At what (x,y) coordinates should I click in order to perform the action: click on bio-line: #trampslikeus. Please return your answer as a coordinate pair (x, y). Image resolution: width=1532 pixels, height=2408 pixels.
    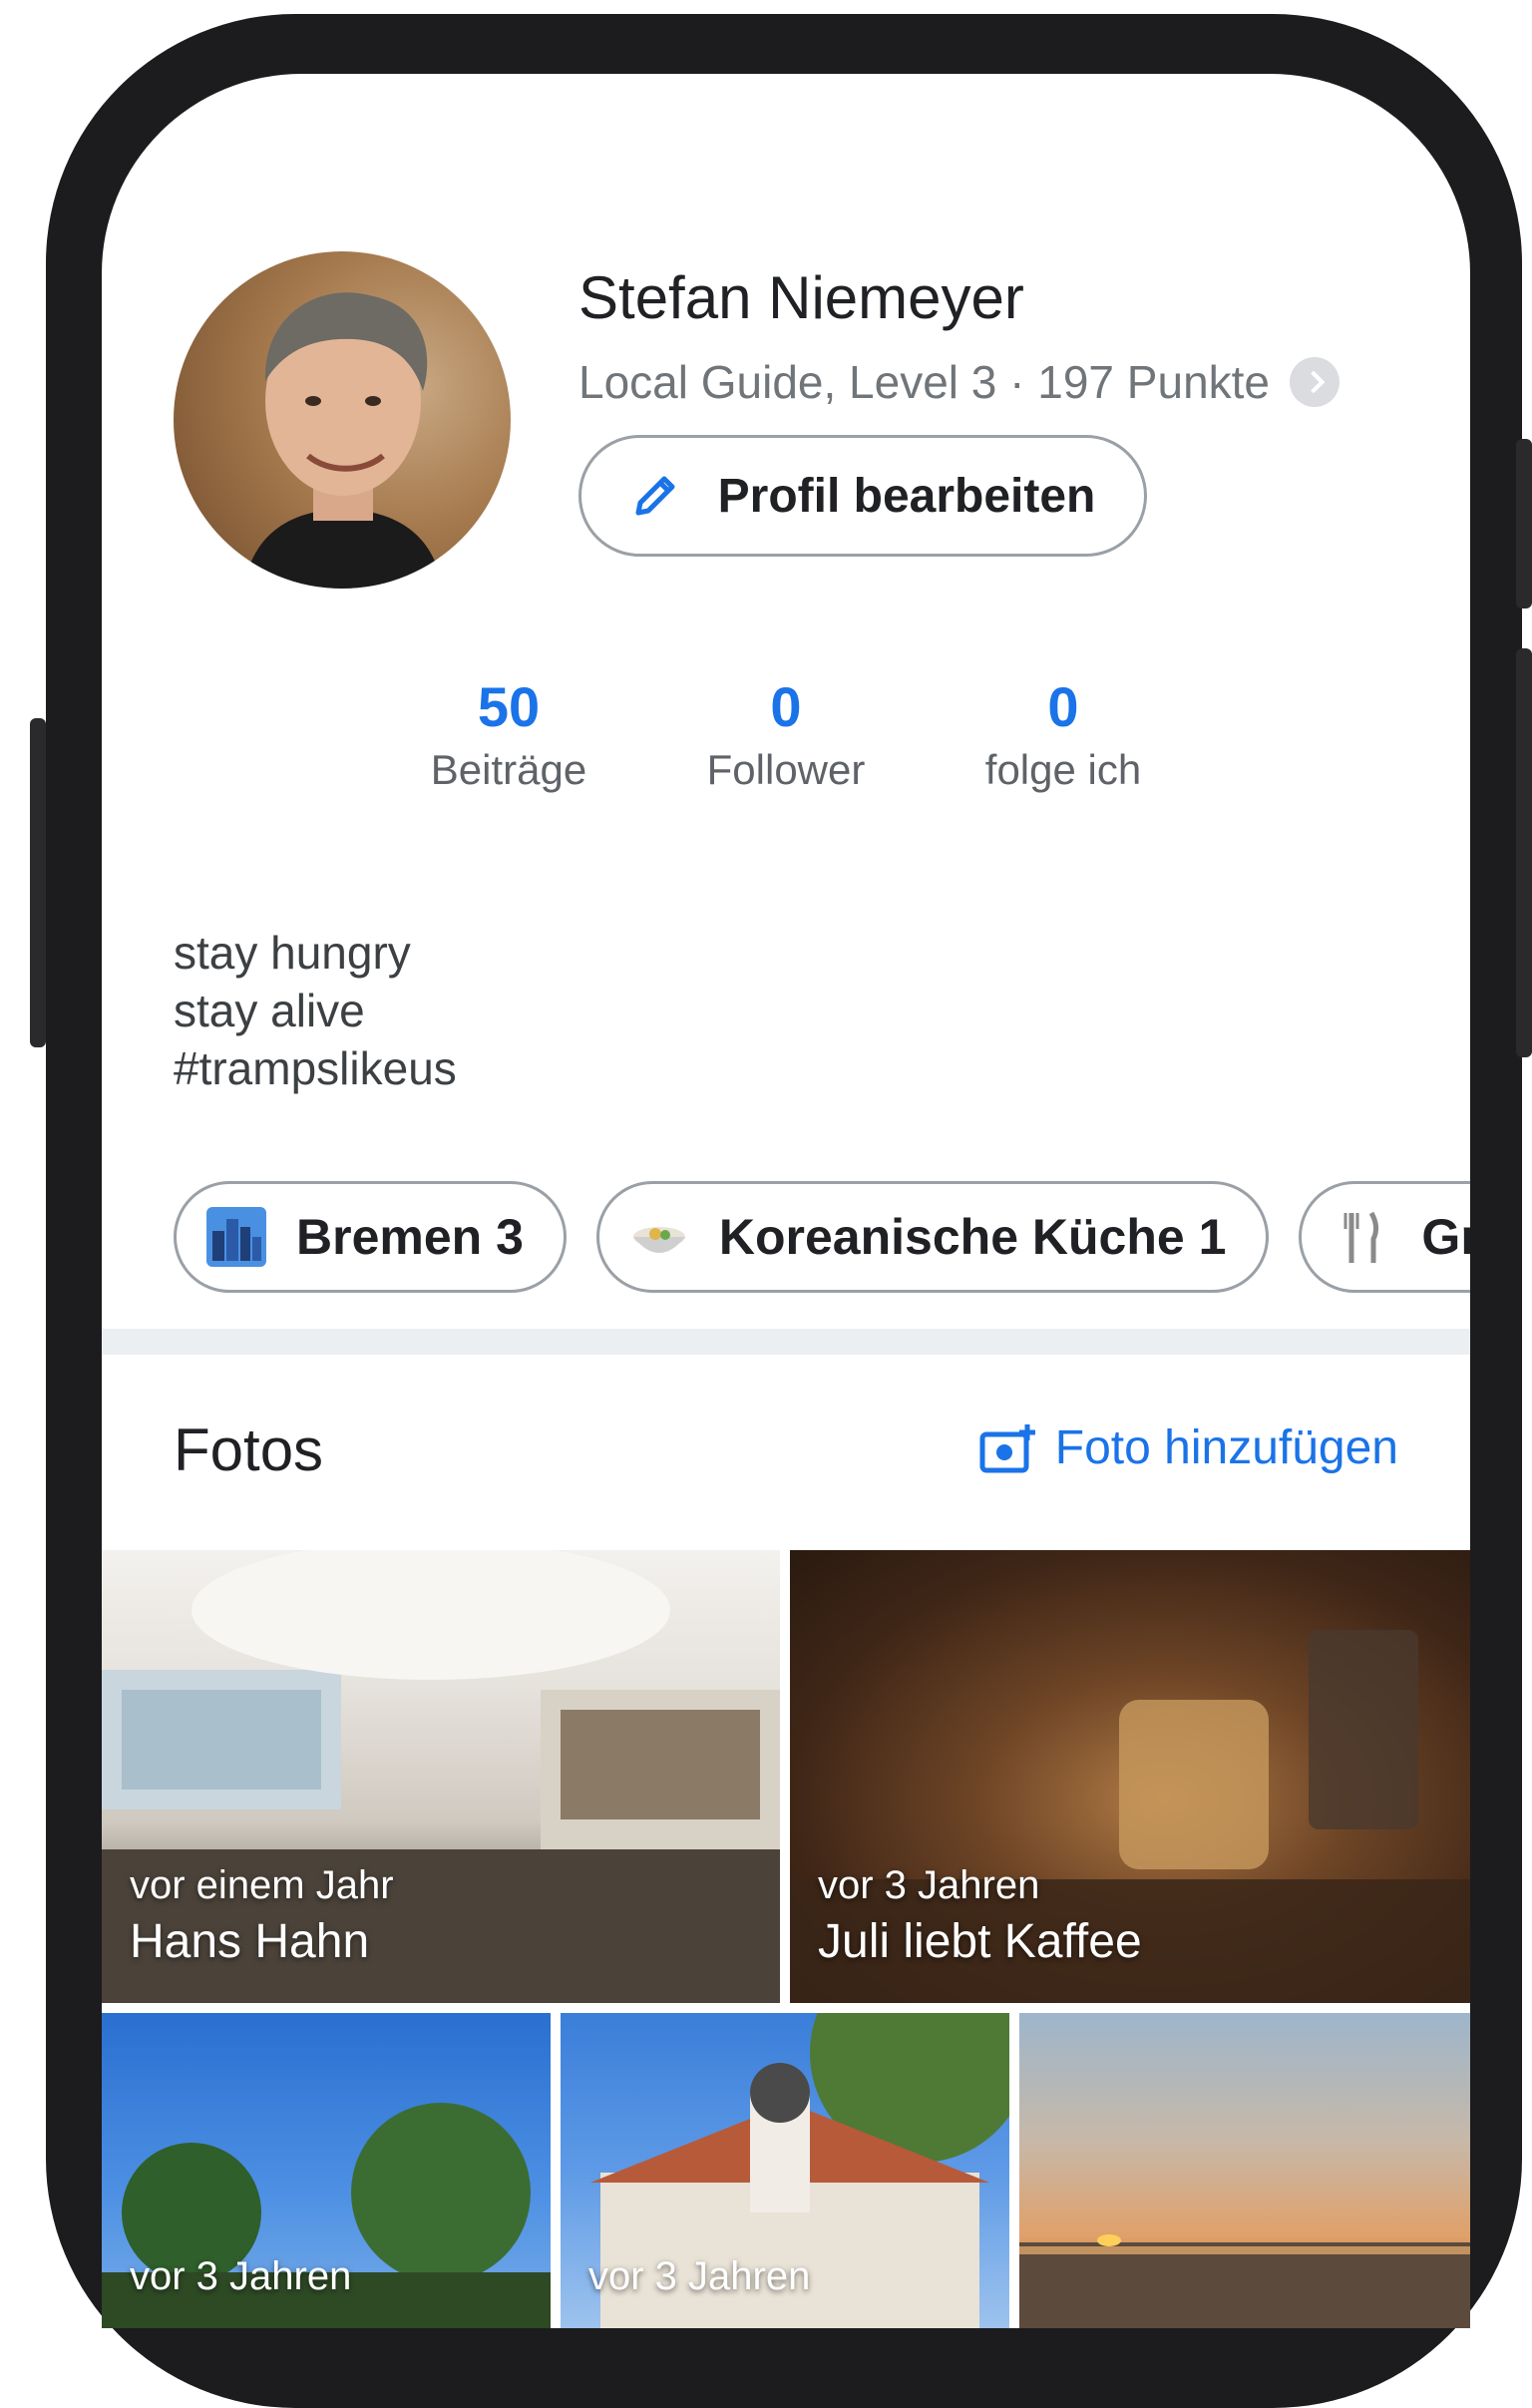
    Looking at the image, I should click on (315, 1068).